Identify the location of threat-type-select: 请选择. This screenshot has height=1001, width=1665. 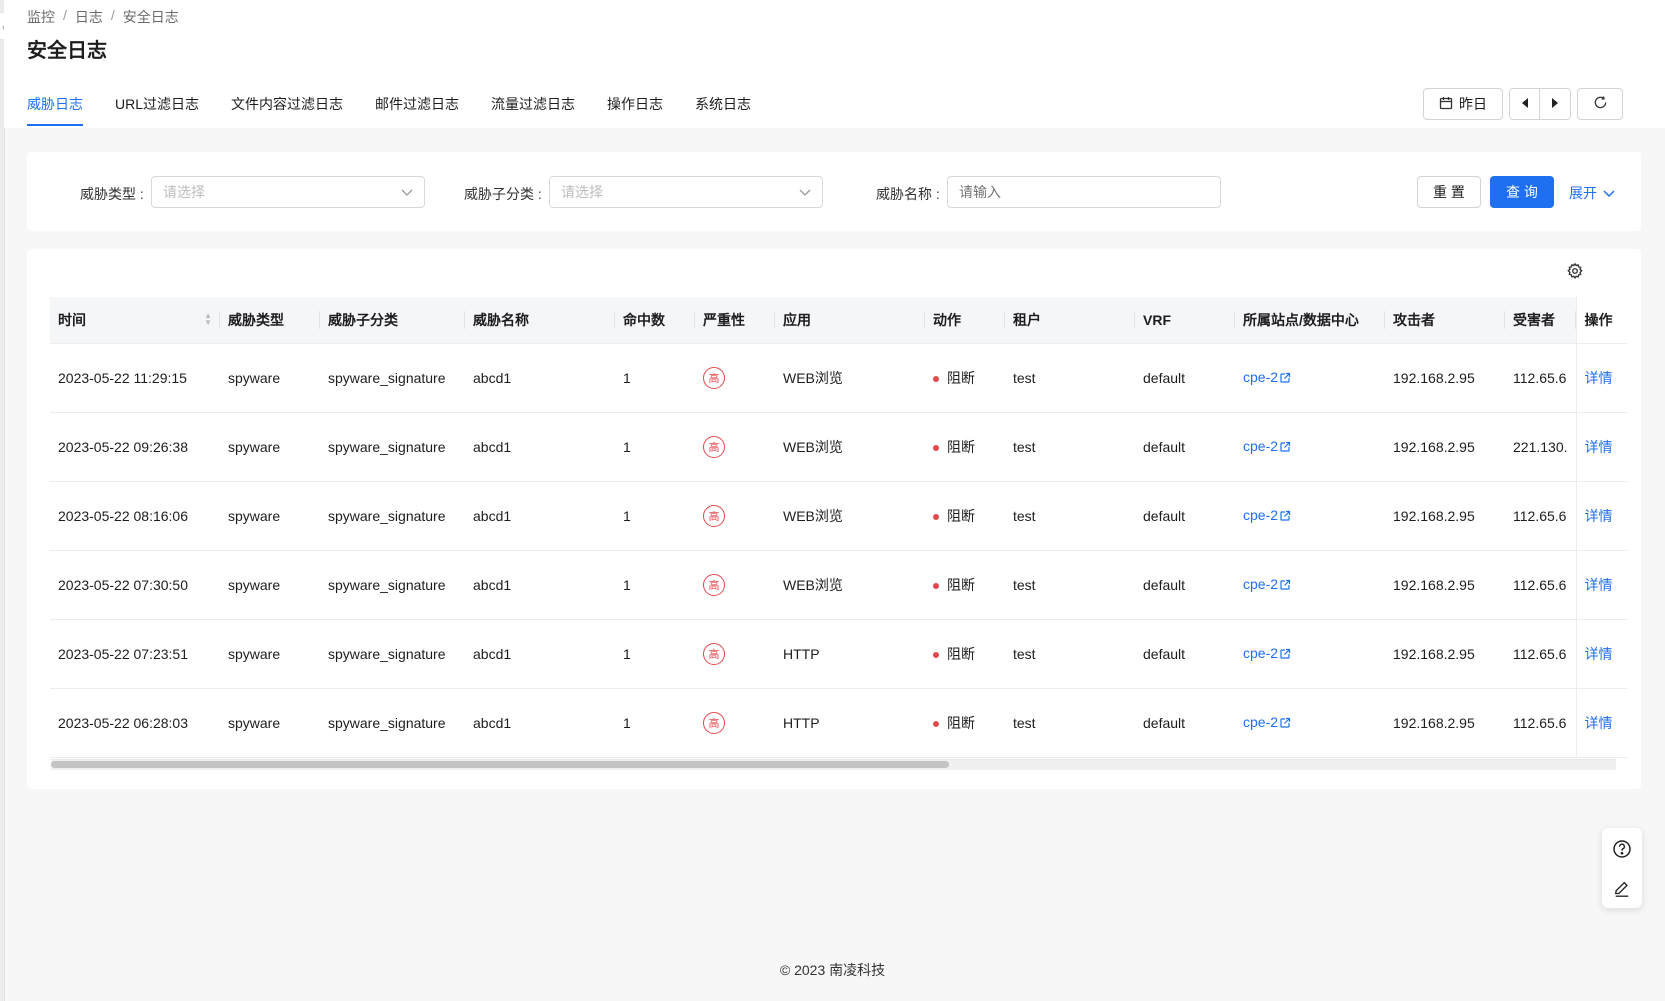
(288, 192).